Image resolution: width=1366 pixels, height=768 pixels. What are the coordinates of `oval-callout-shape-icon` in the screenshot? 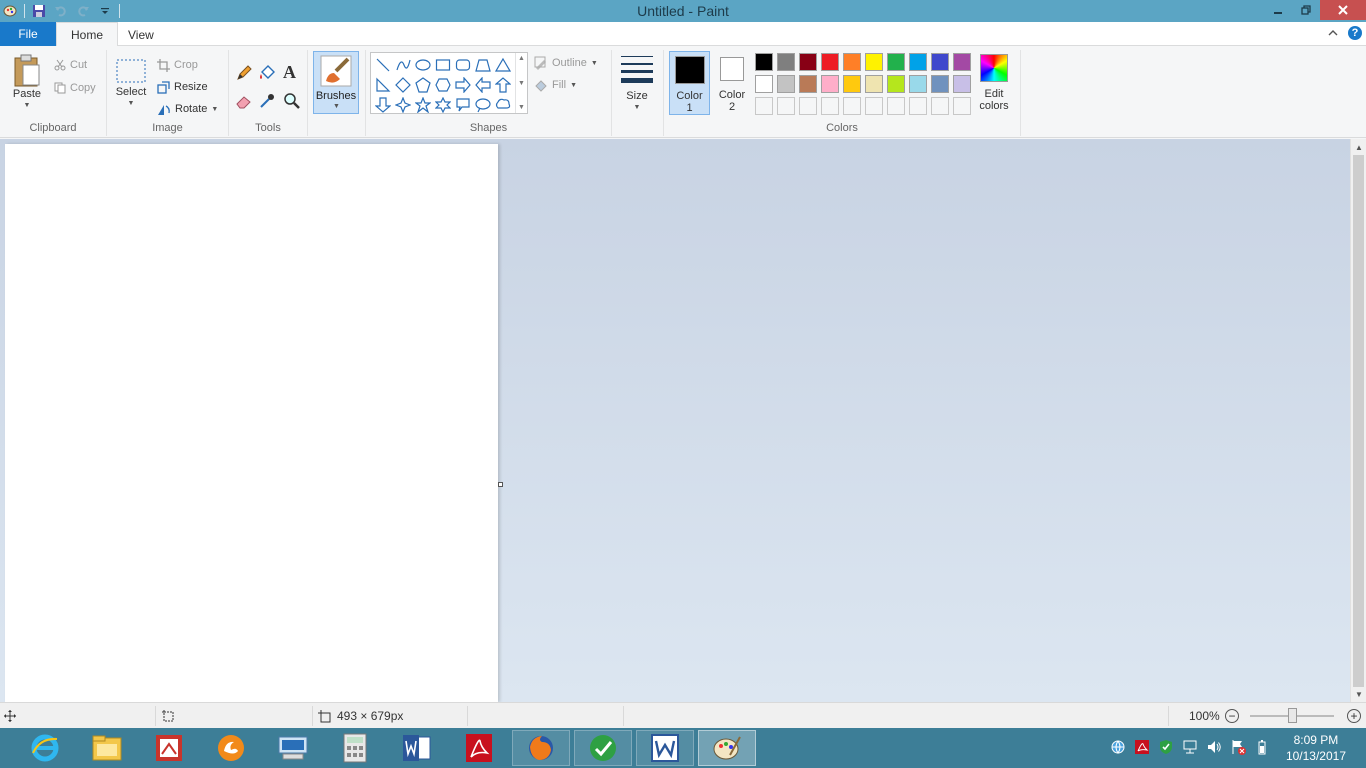 It's located at (483, 105).